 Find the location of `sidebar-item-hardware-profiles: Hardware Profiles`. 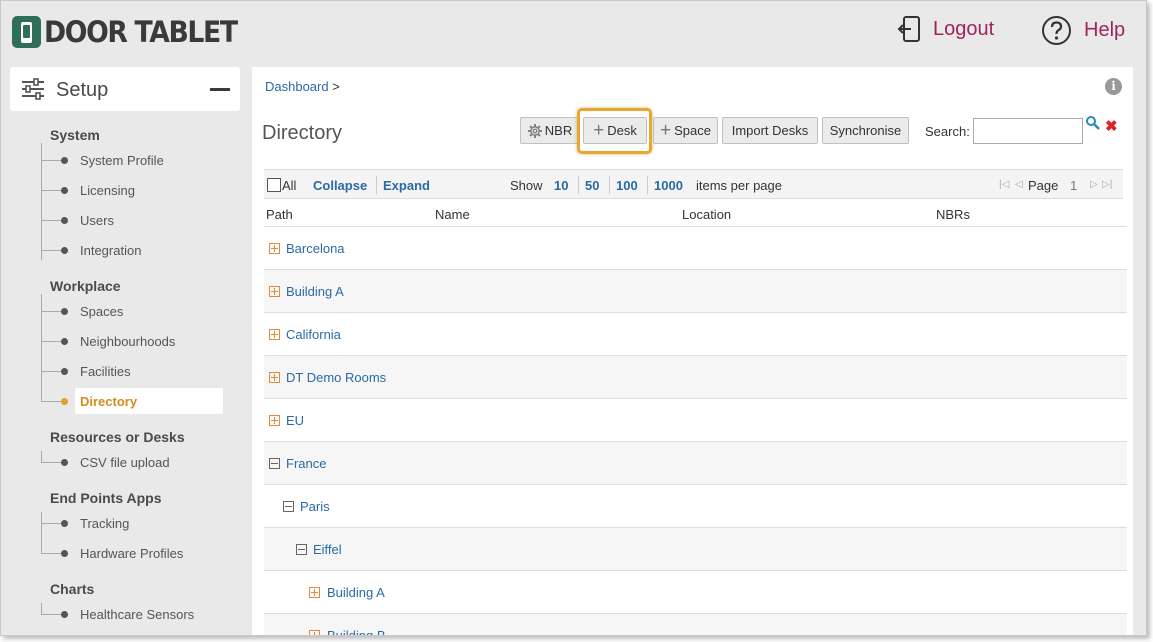

sidebar-item-hardware-profiles: Hardware Profiles is located at coordinates (136, 553).